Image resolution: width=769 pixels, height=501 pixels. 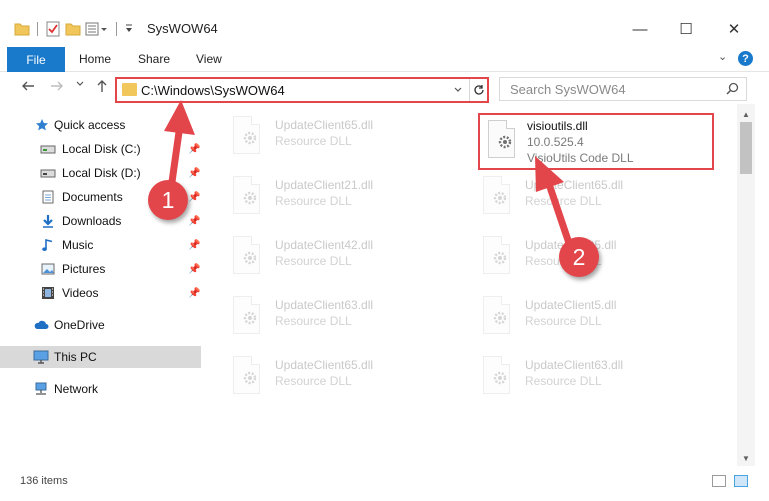 What do you see at coordinates (349, 255) in the screenshot?
I see `file-item: UpdateClient42.dll Resource DLL` at bounding box center [349, 255].